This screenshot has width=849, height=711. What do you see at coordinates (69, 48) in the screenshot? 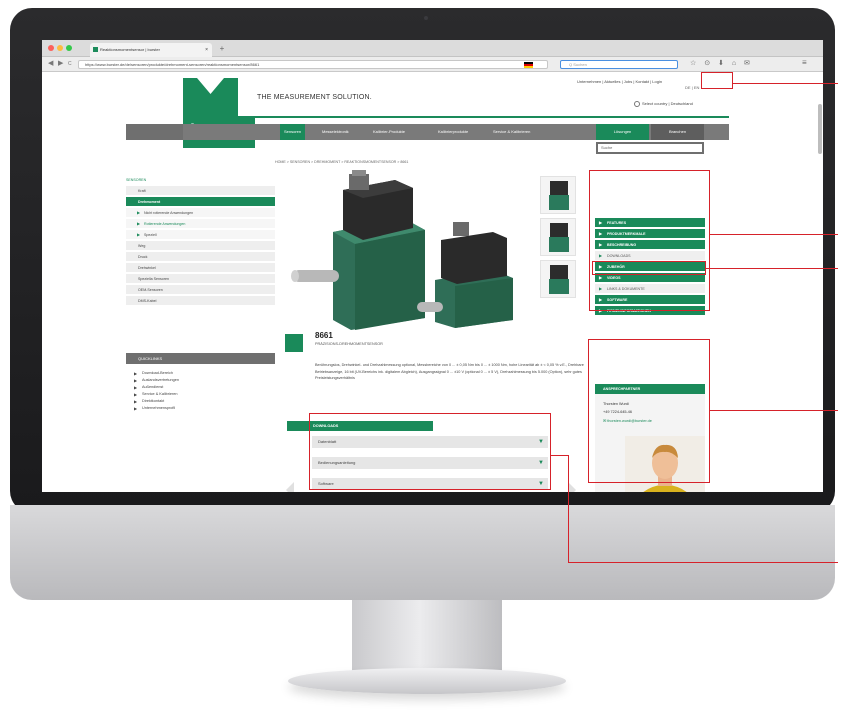
I see `maximize-window-icon` at bounding box center [69, 48].